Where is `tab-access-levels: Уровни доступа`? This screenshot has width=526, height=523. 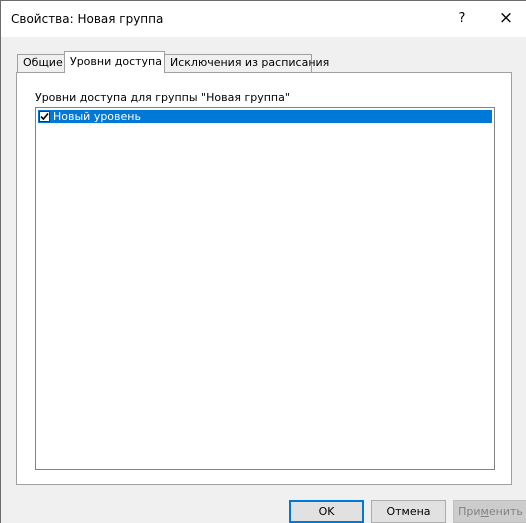 tab-access-levels: Уровни доступа is located at coordinates (114, 62).